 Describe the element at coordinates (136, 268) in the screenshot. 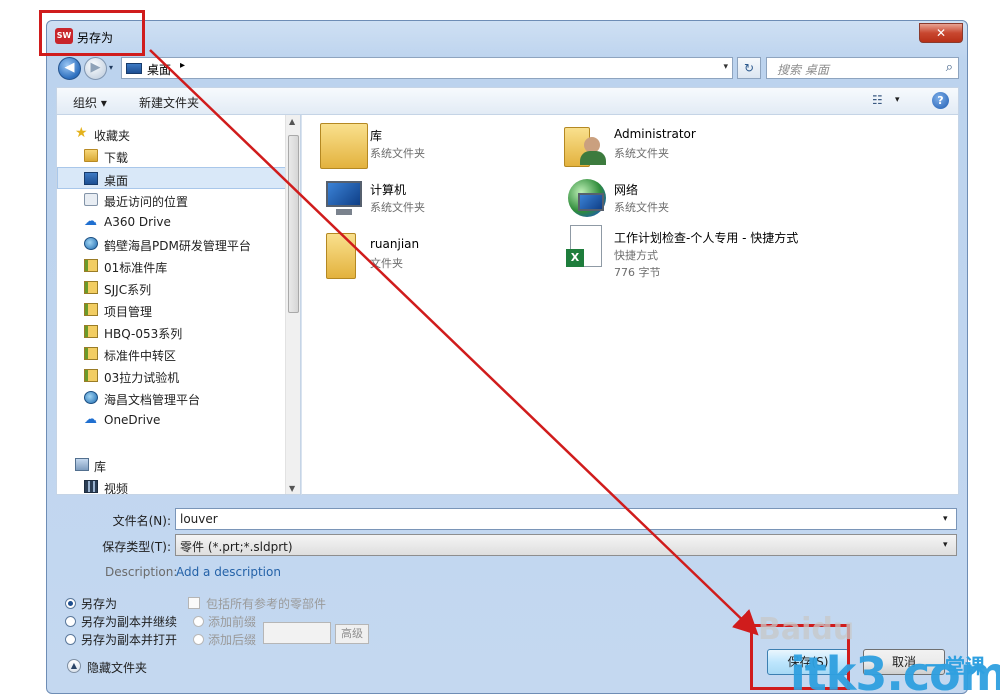

I see `nav-item-label: 01标准件库` at that location.